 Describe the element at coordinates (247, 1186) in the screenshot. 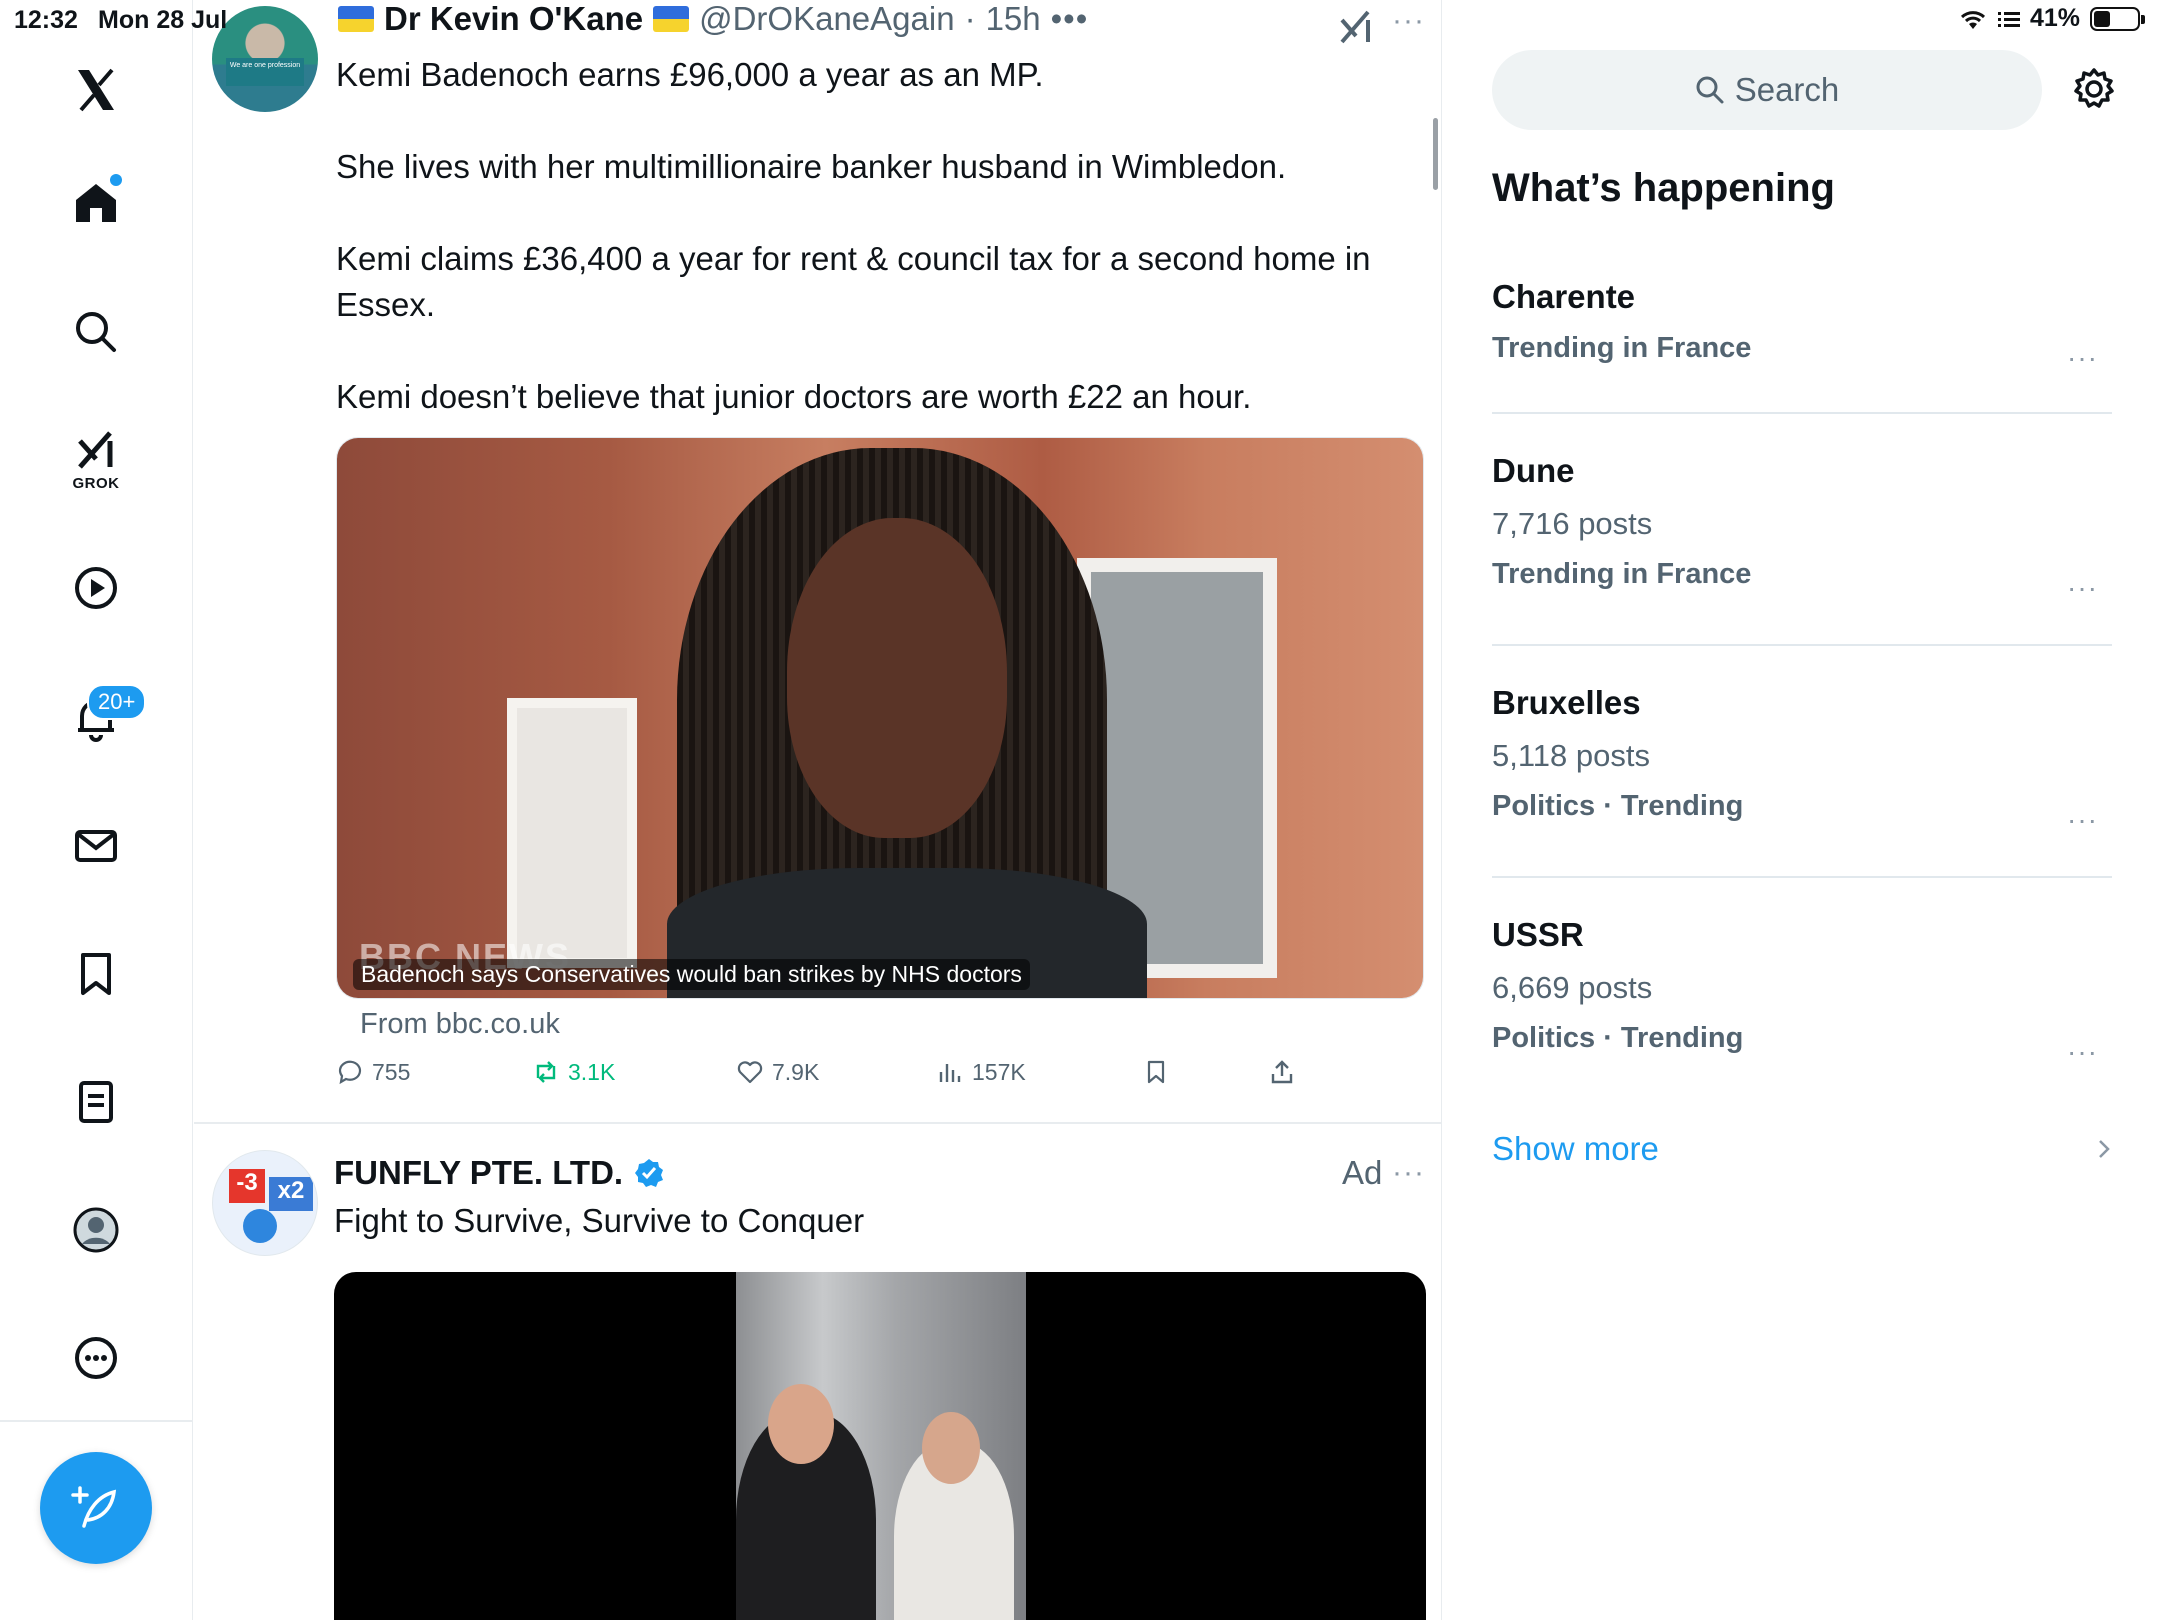

I see `avatar-badge: -3` at that location.